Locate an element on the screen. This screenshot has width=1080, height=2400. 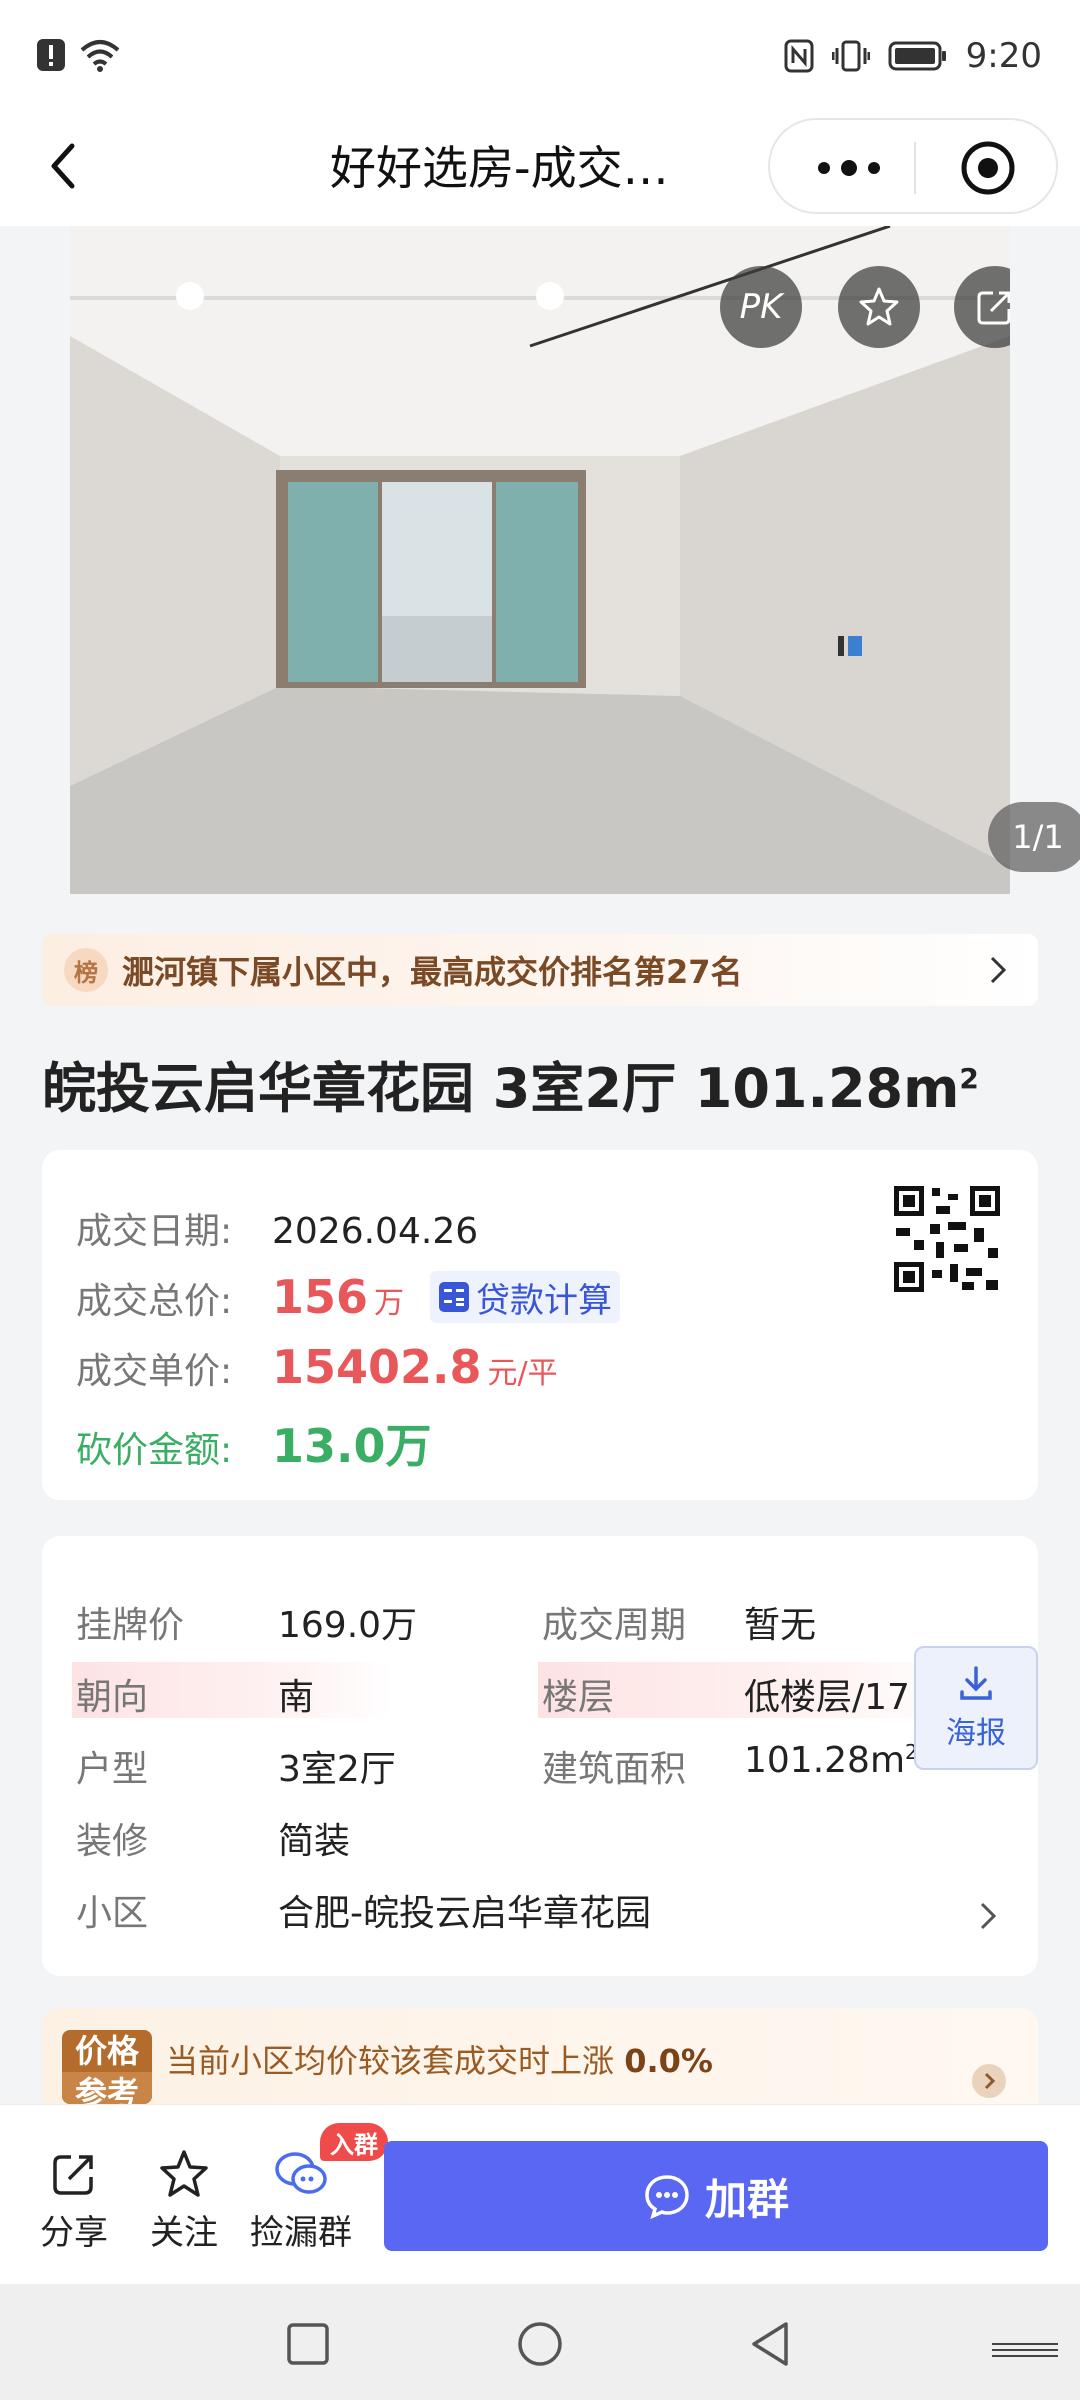
deal-unit-price-row: 成交单价: 15402.8 元/平 is located at coordinates (317, 1367).